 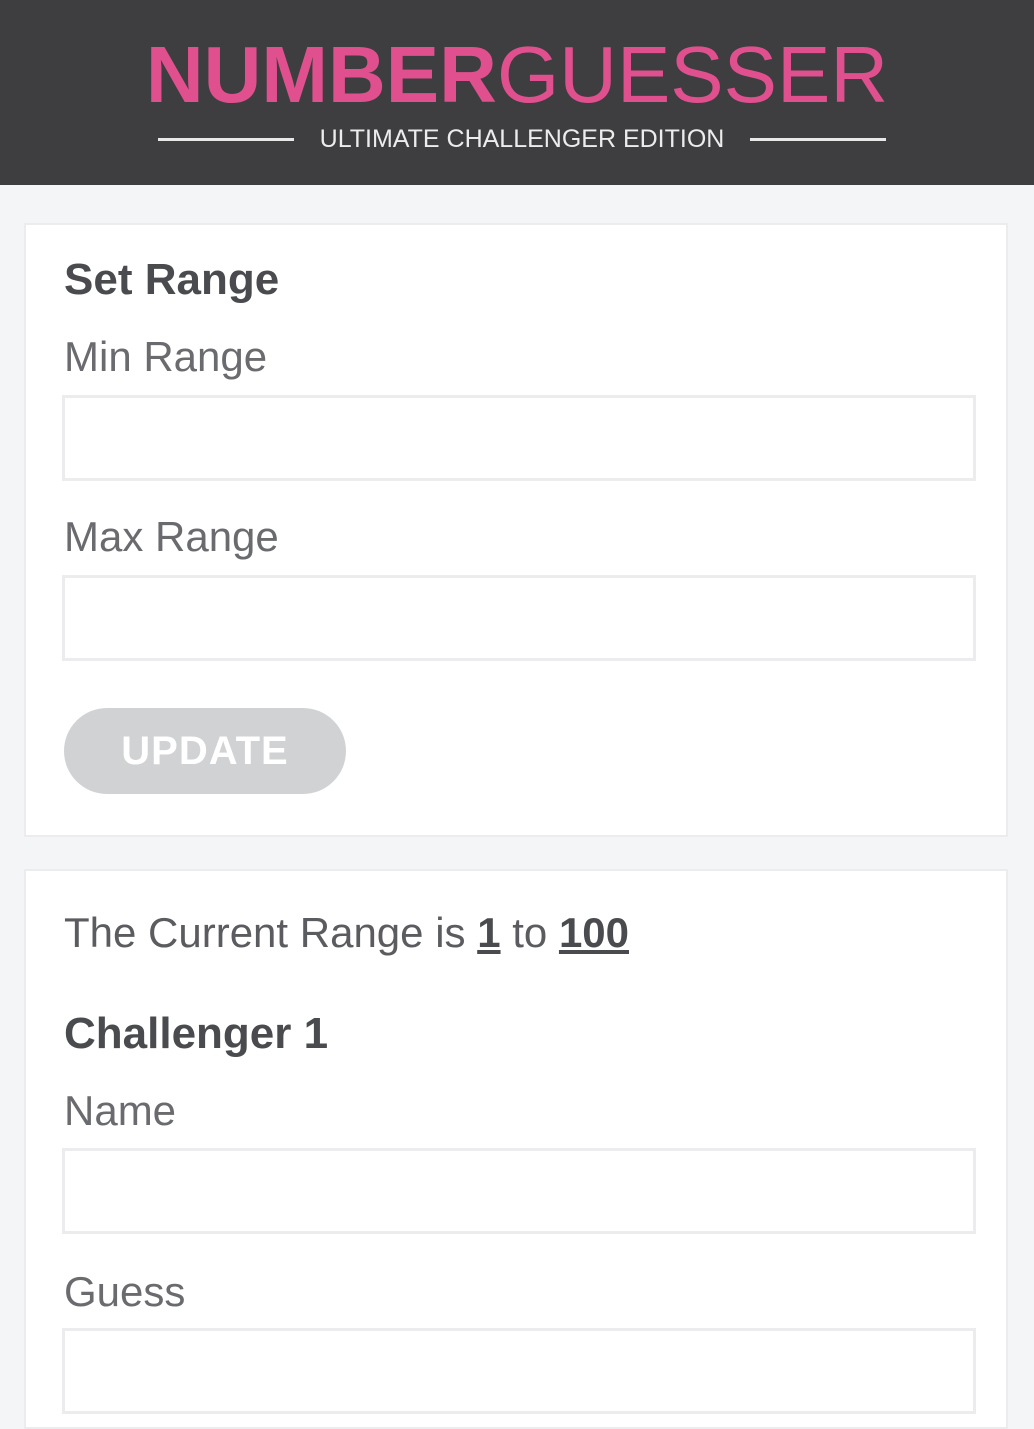 I want to click on logo-guesser: GUESSER, so click(x=692, y=74).